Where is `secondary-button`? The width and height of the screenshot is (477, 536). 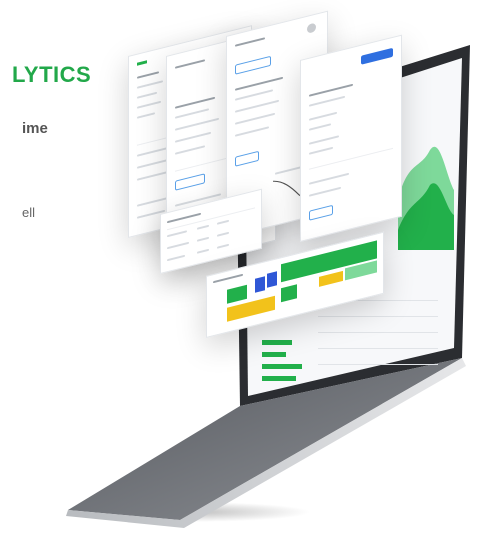 secondary-button is located at coordinates (247, 158).